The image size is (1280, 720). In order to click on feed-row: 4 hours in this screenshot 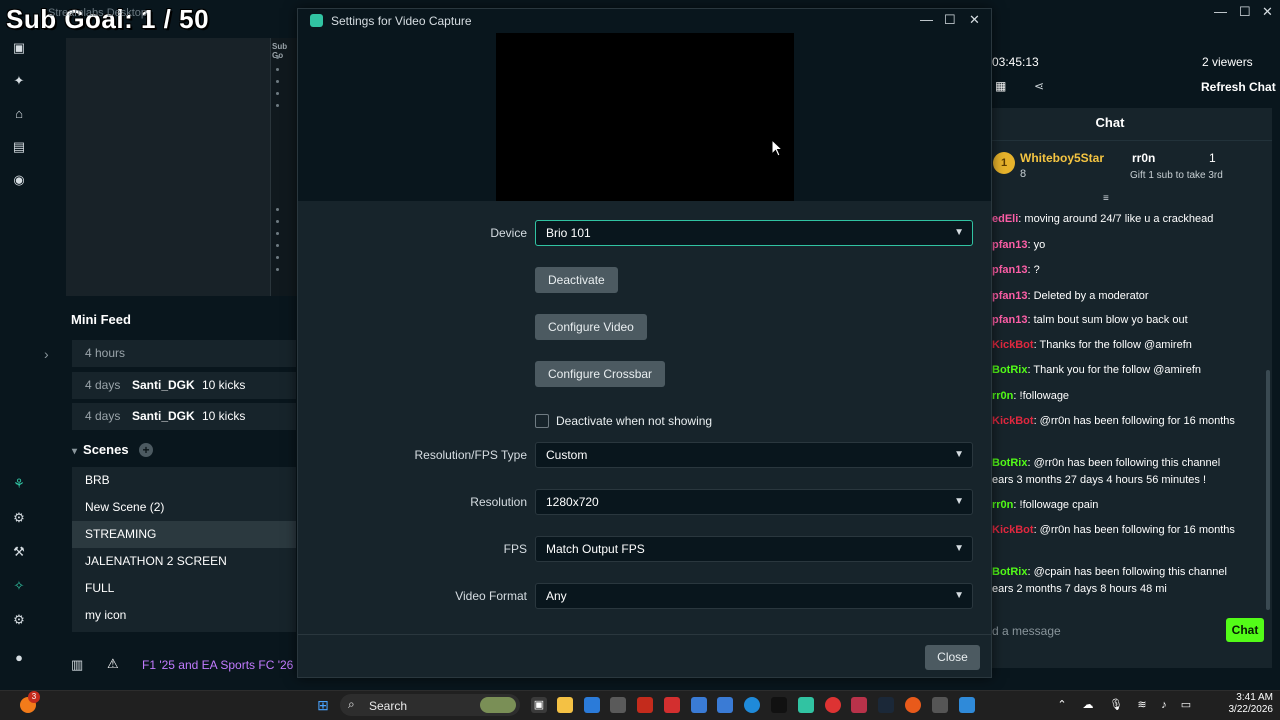, I will do `click(184, 353)`.